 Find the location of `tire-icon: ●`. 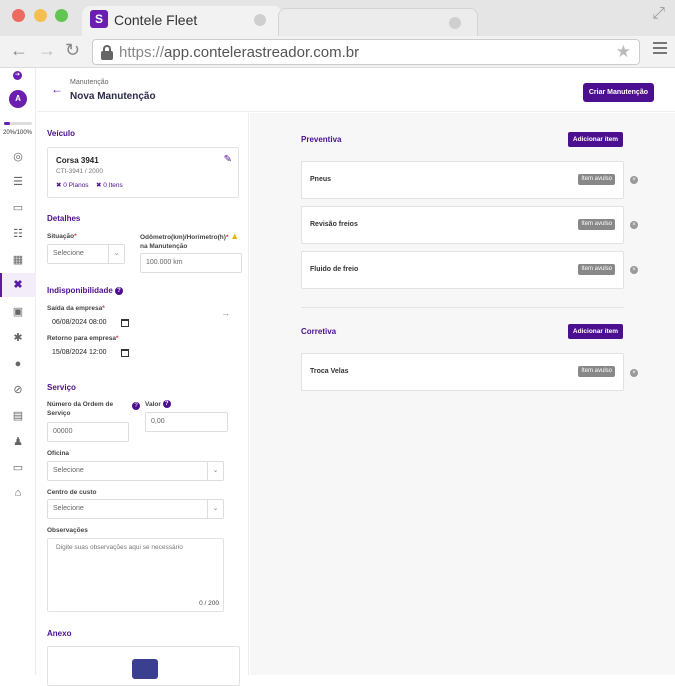

tire-icon: ● is located at coordinates (18, 364).